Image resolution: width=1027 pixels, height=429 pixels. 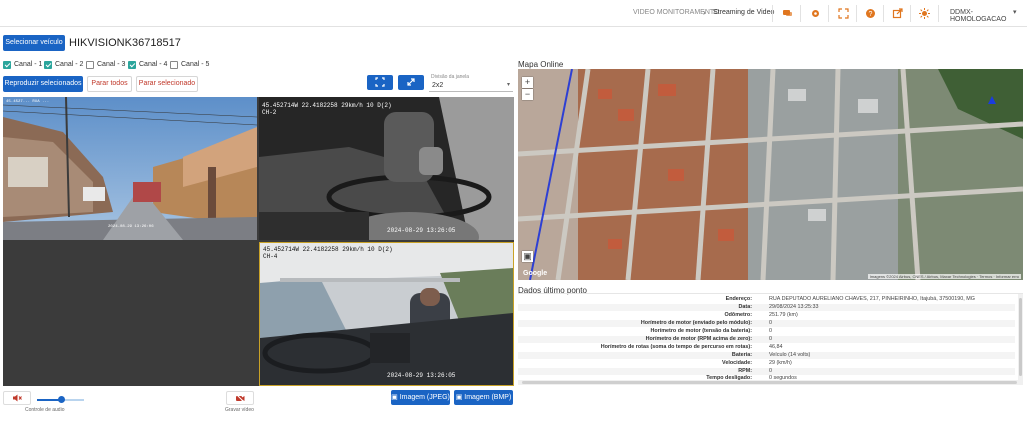 I want to click on data-row: RPM: 0, so click(x=766, y=371).